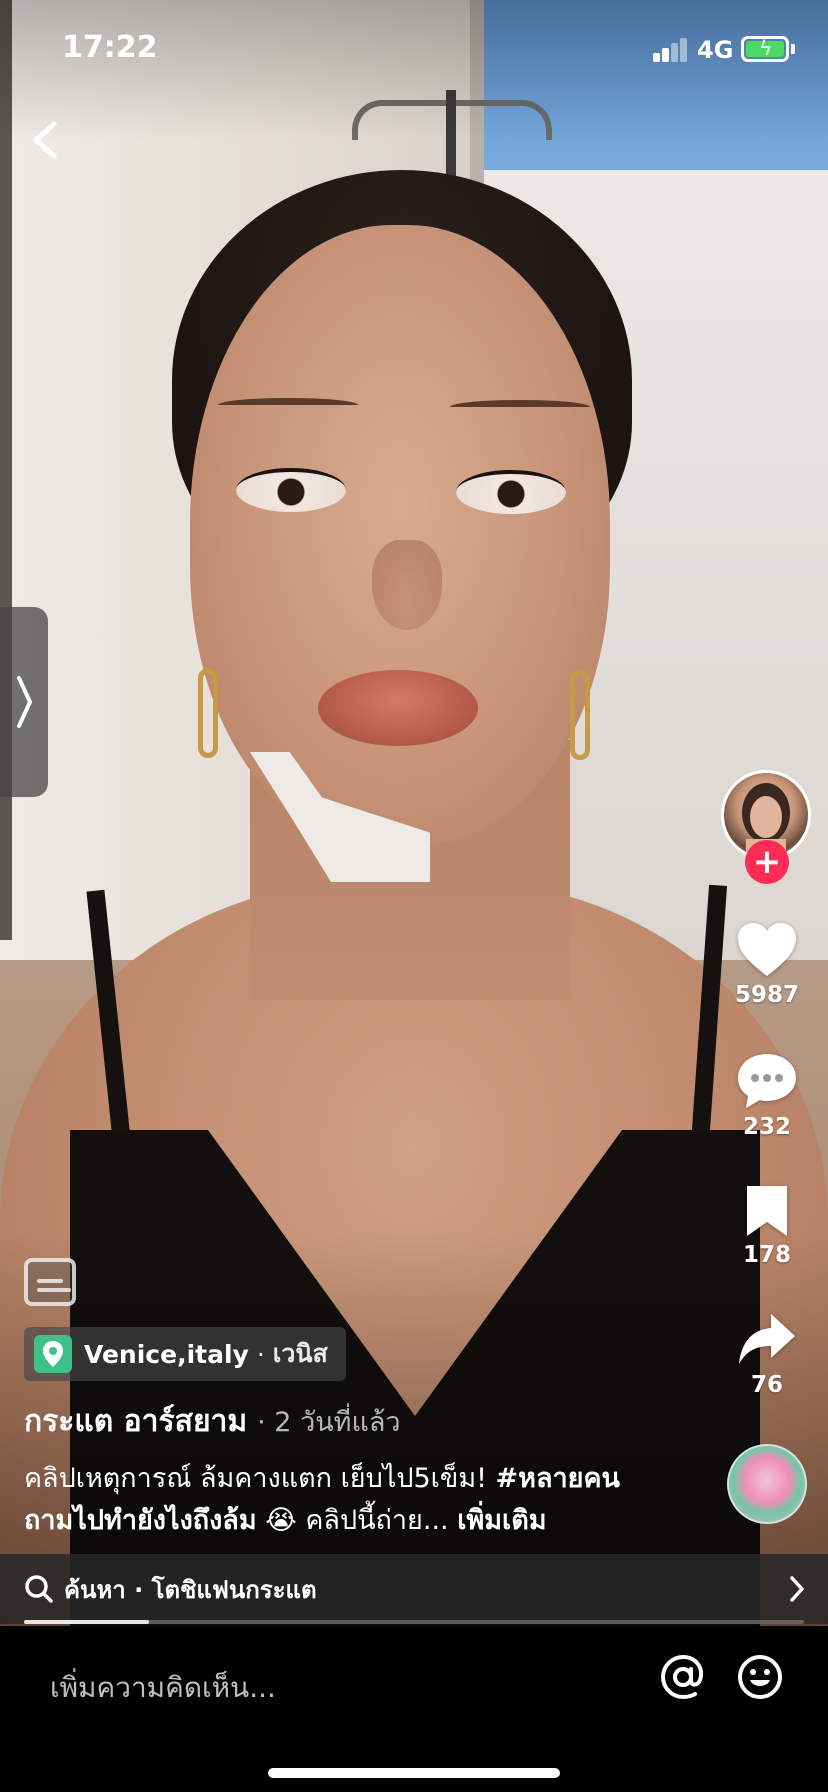 This screenshot has height=1792, width=828. Describe the element at coordinates (291, 490) in the screenshot. I see `eye-left` at that location.